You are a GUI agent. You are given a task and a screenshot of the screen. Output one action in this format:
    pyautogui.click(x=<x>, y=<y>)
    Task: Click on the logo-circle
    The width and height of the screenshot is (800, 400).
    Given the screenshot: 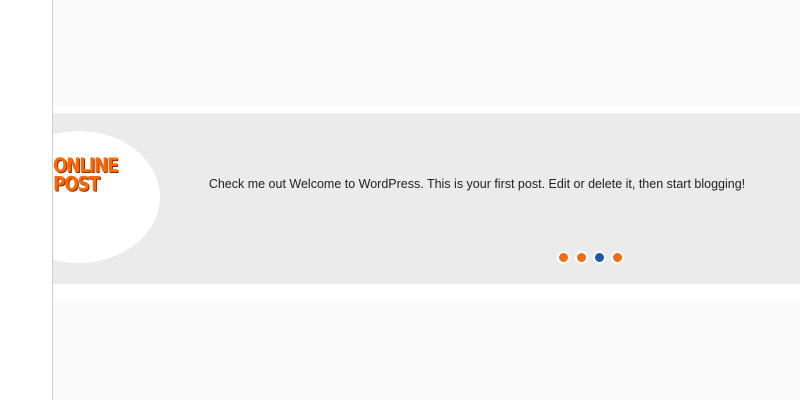 What is the action you would take?
    pyautogui.click(x=106, y=197)
    